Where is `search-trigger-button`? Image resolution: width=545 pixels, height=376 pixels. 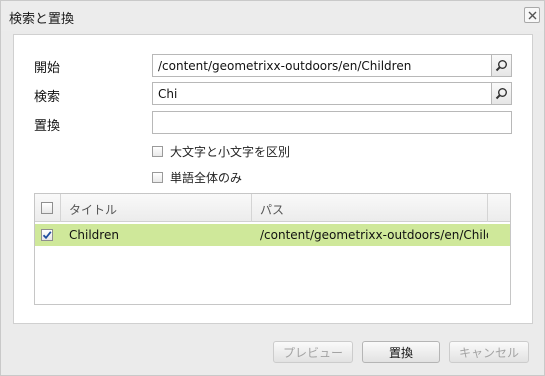
search-trigger-button is located at coordinates (501, 93).